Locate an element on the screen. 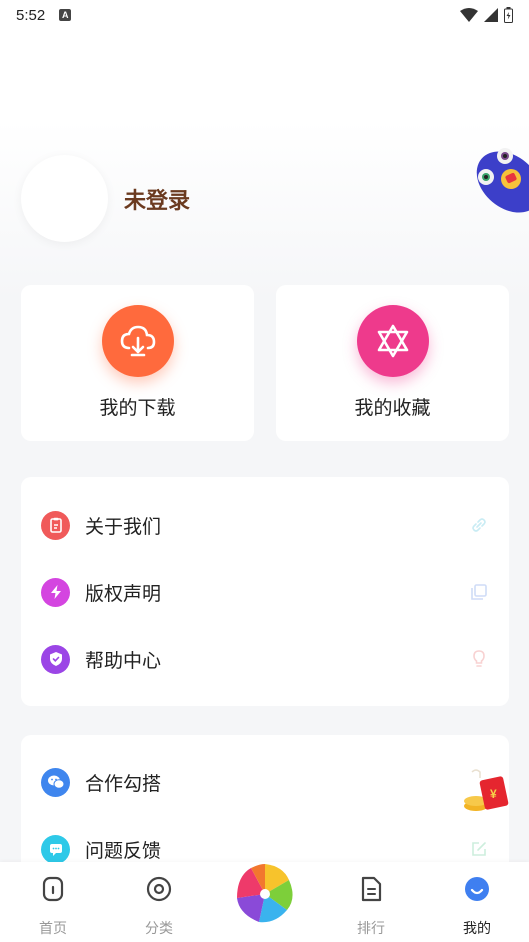 This screenshot has height=942, width=529. bulb-icon is located at coordinates (479, 658).